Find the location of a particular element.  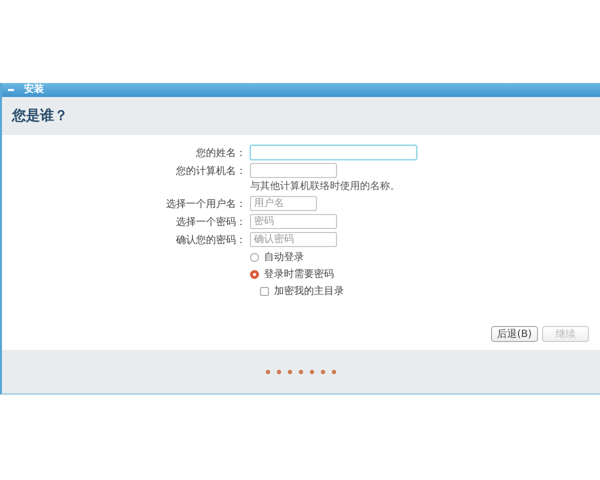

text-field: 用户名 is located at coordinates (283, 203).